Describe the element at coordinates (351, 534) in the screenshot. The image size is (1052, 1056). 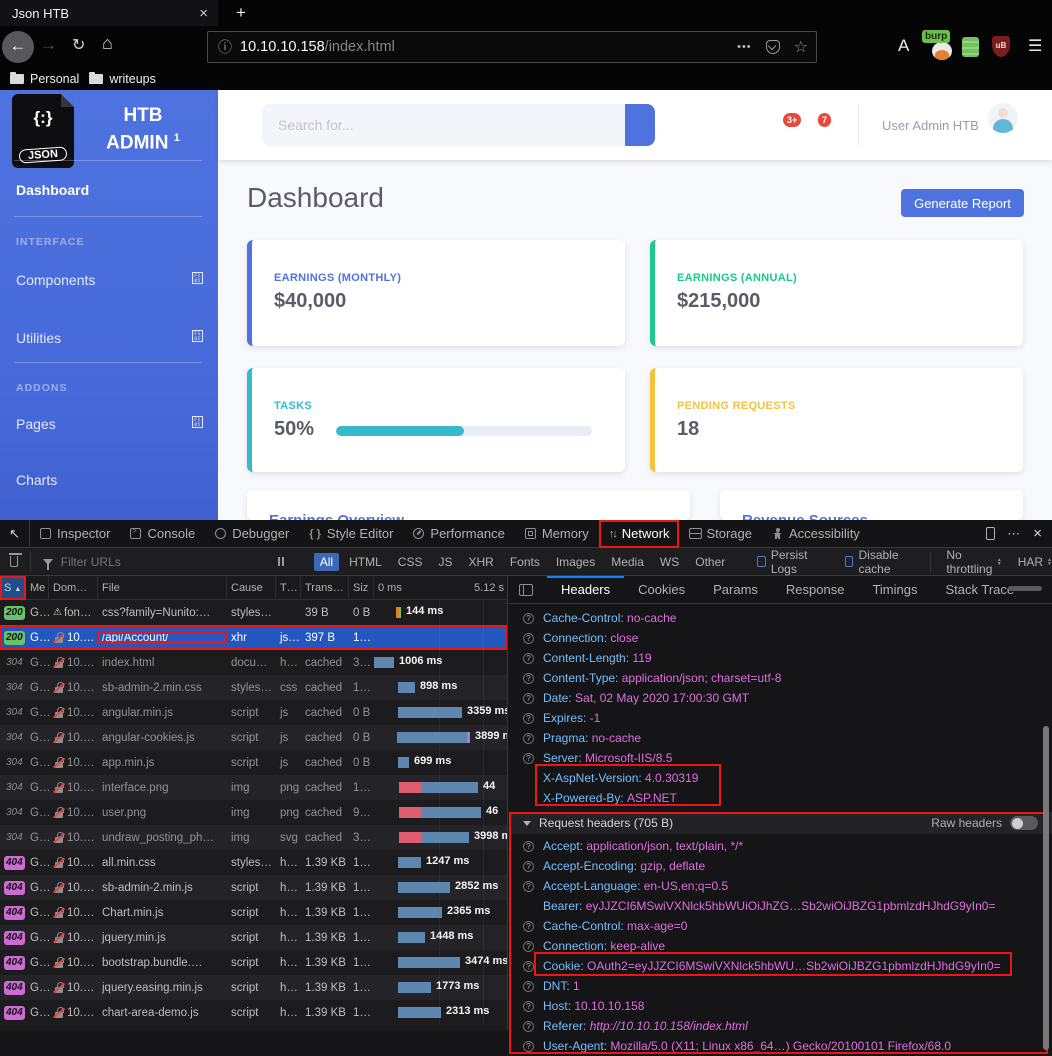
I see `tab-style-editor: { } Style Editor` at that location.